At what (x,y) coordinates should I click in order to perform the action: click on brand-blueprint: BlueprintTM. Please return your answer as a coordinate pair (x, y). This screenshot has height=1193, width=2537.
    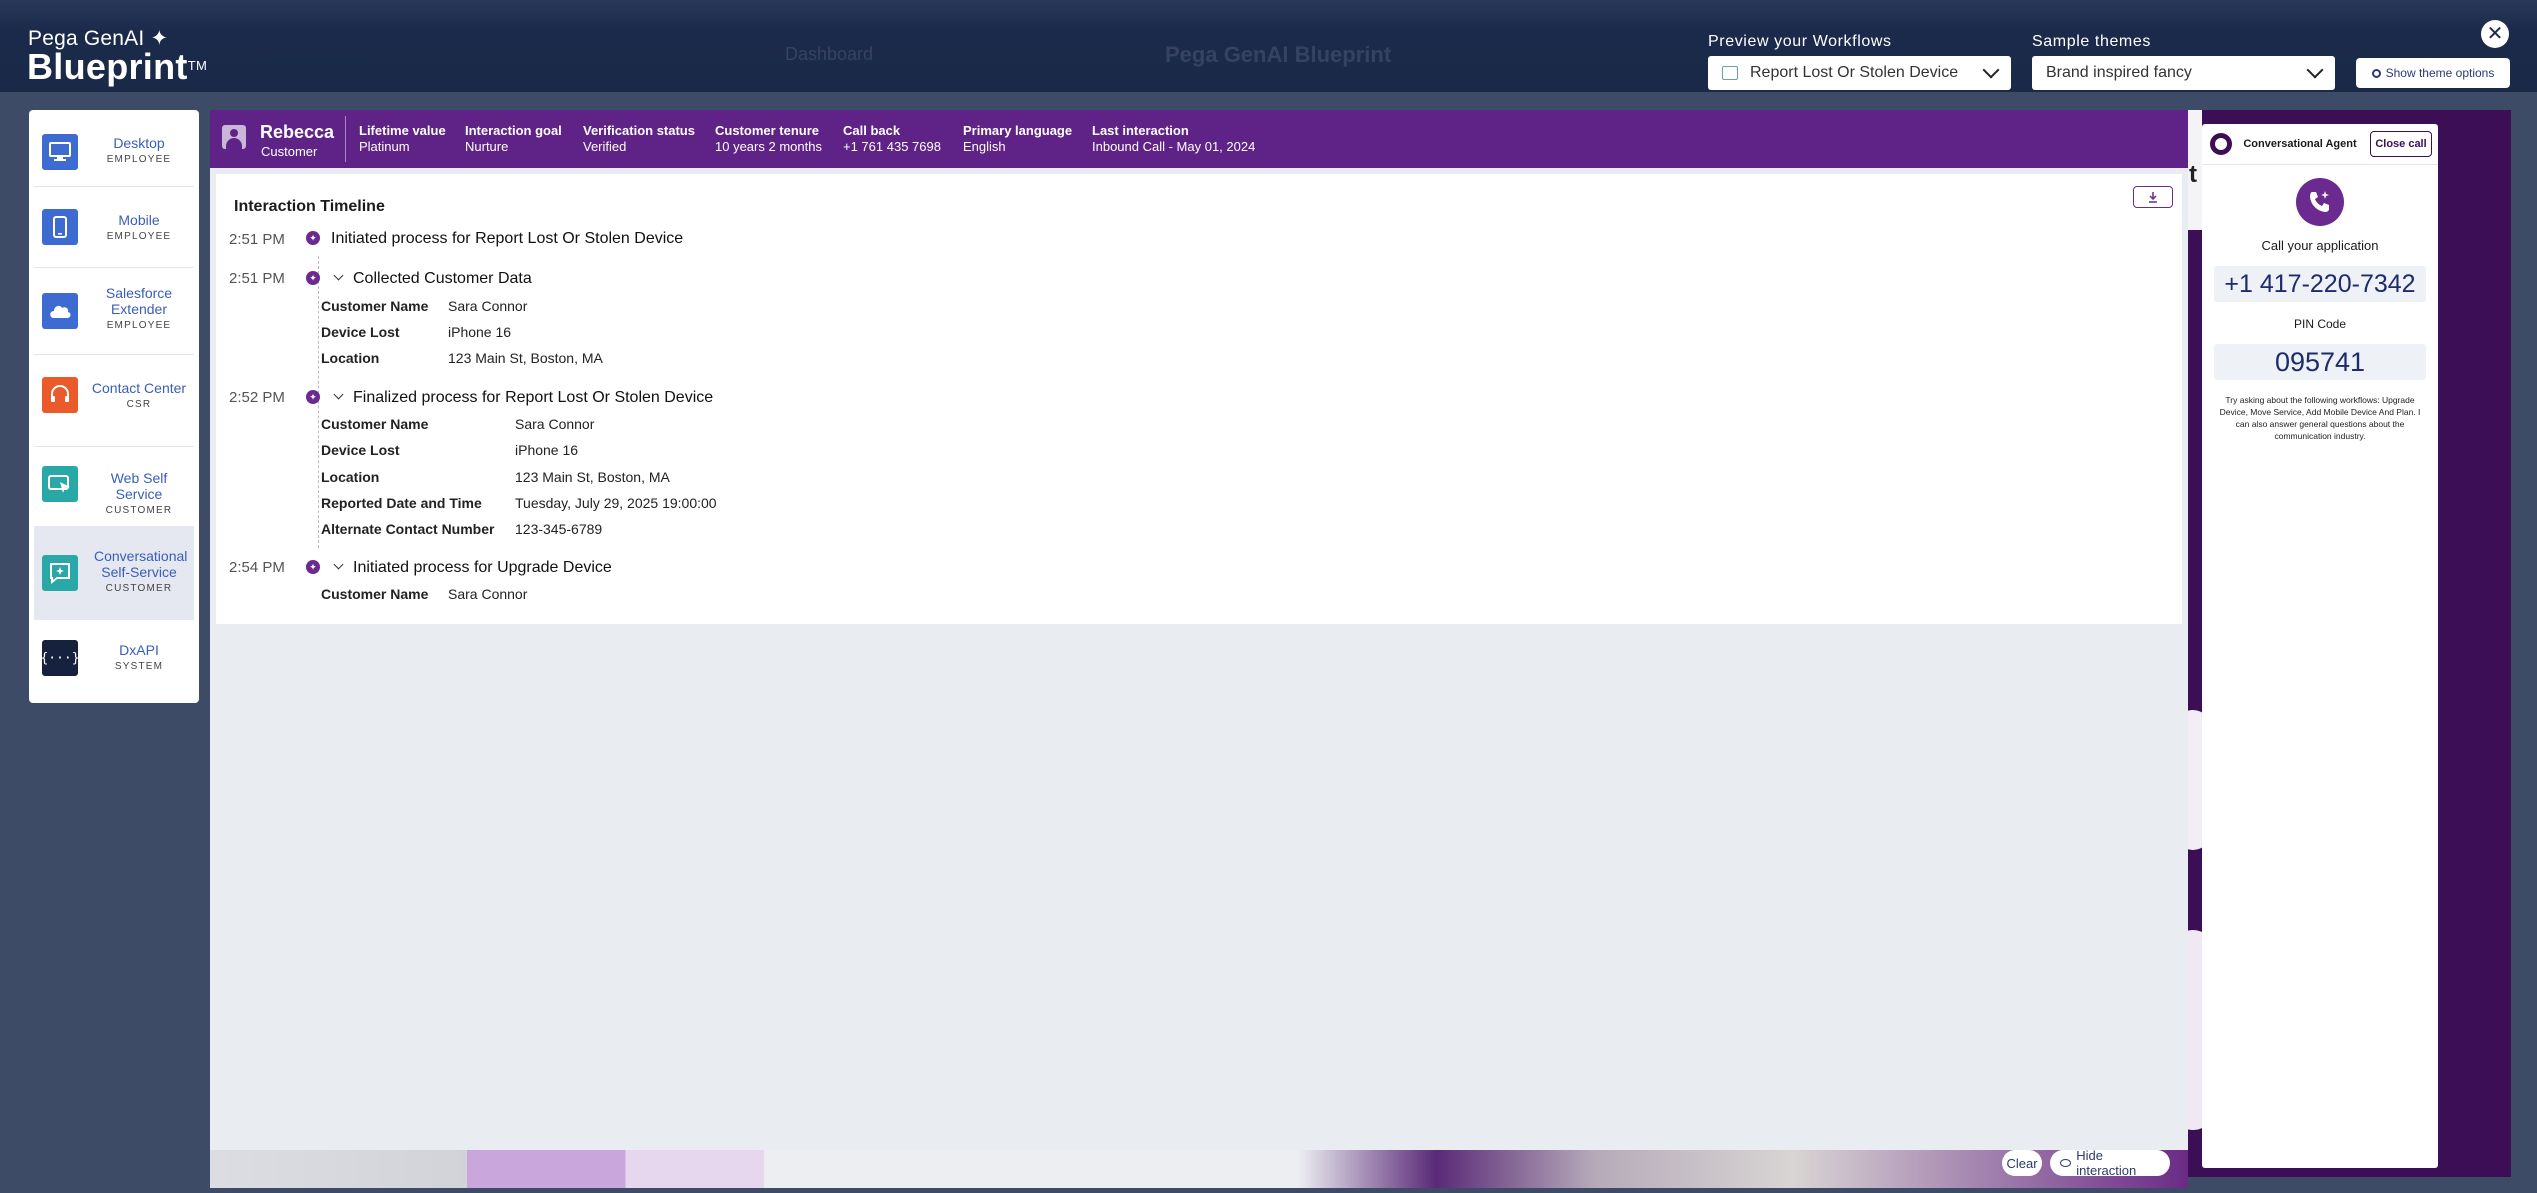
    Looking at the image, I should click on (117, 67).